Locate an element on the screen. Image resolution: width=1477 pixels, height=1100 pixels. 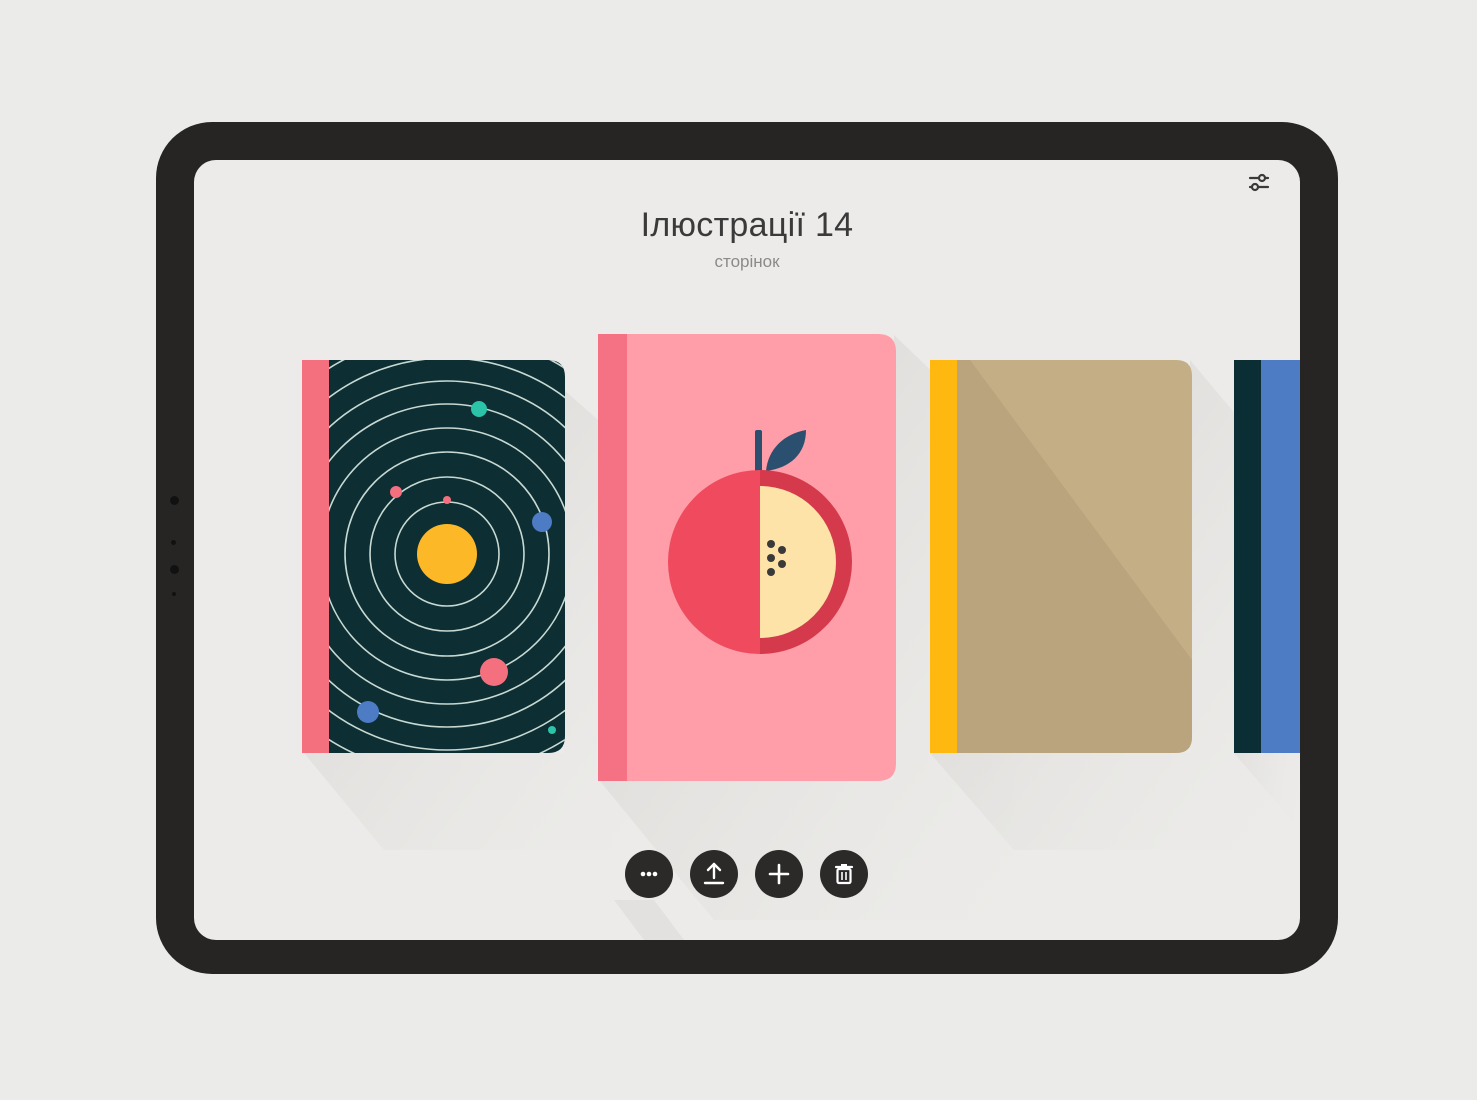
more-button is located at coordinates (649, 874).